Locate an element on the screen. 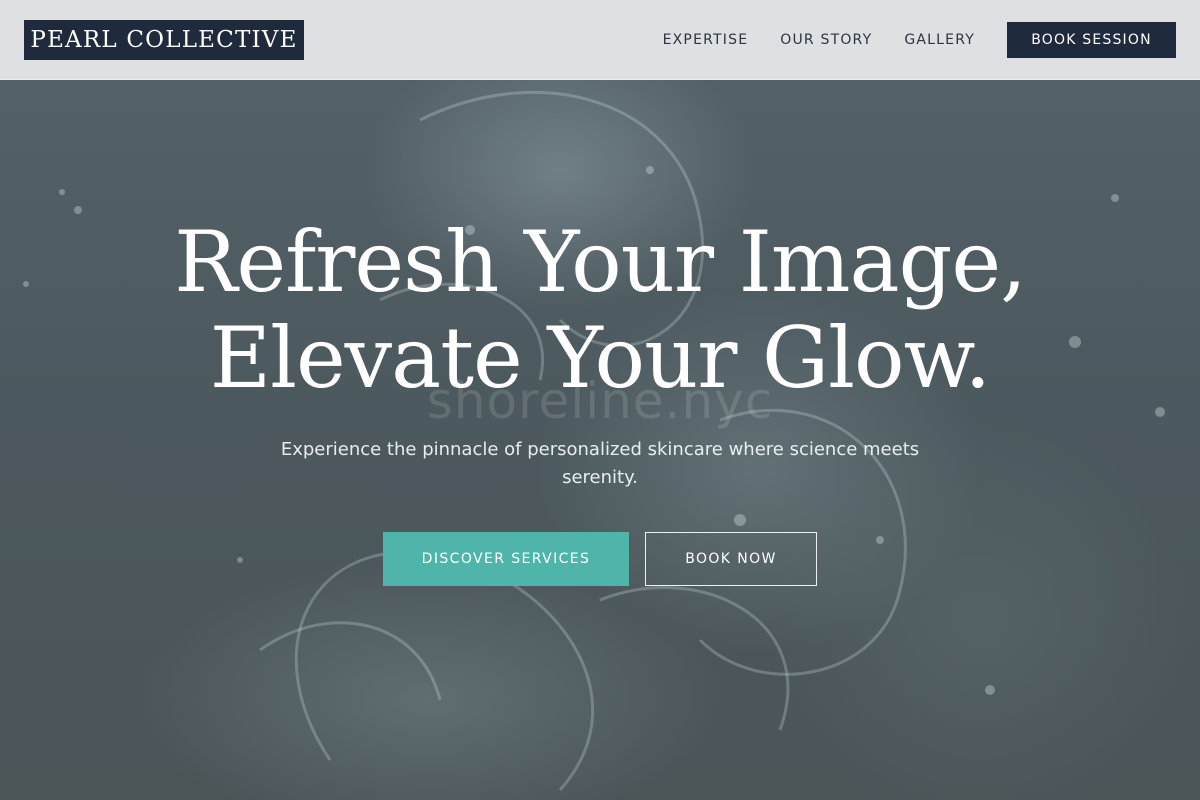 The height and width of the screenshot is (800, 1200). brand-logo: PEARL COLLECTIVE is located at coordinates (164, 39).